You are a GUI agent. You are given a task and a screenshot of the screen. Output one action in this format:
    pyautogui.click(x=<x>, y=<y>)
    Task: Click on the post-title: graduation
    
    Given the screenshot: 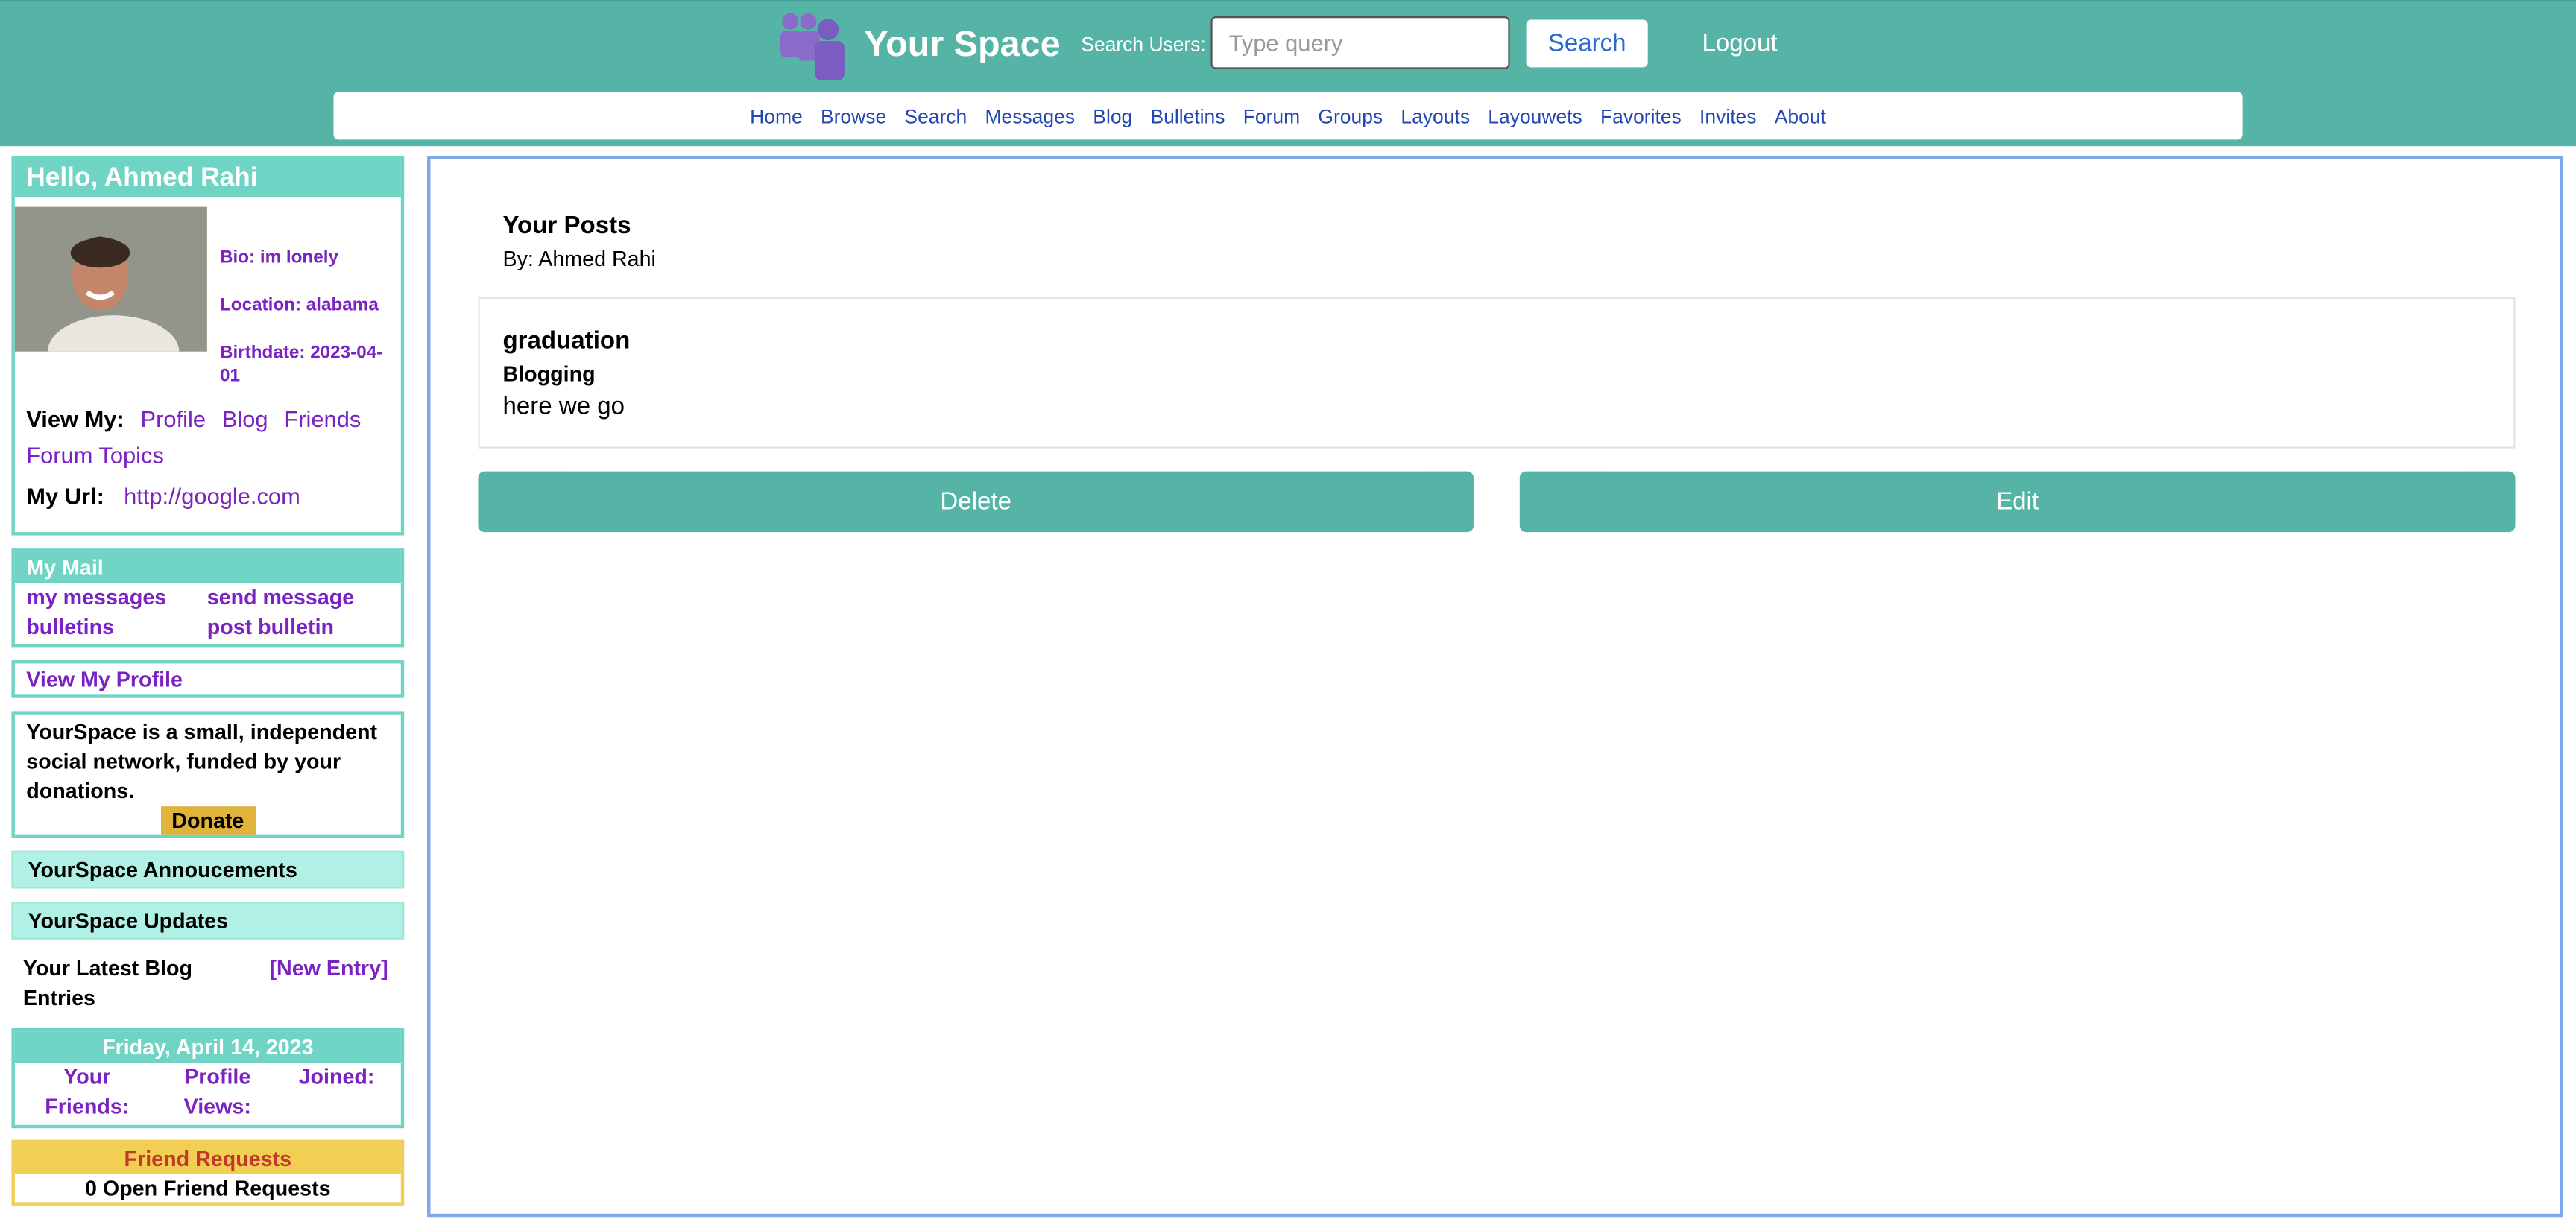 What is the action you would take?
    pyautogui.click(x=566, y=340)
    